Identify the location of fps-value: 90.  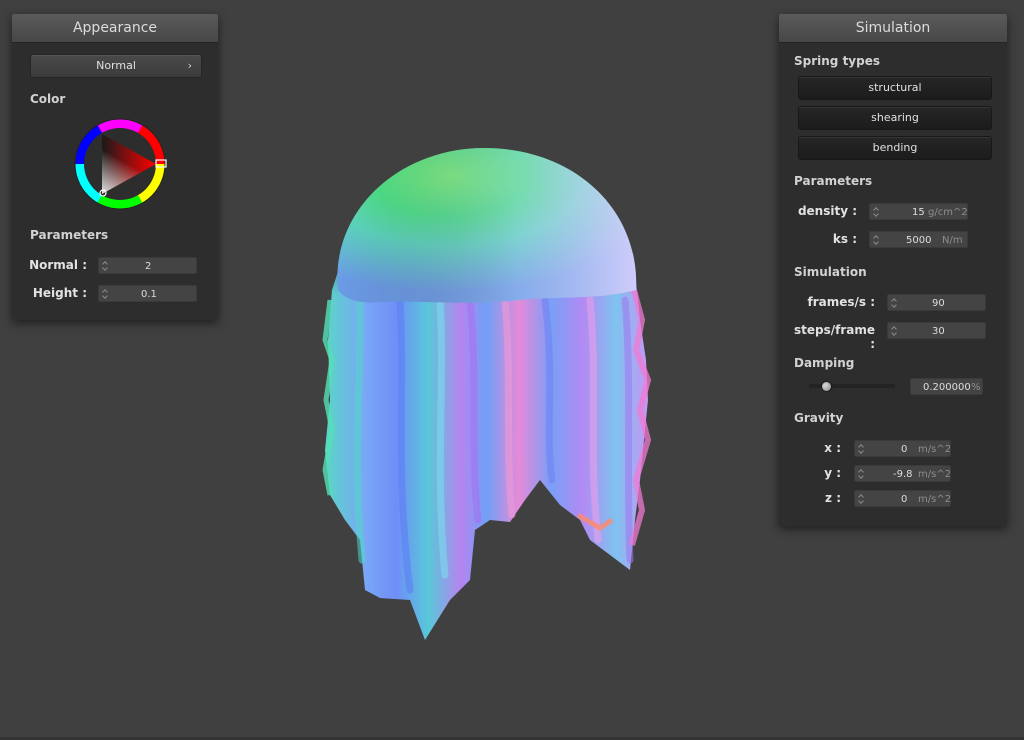
(938, 303).